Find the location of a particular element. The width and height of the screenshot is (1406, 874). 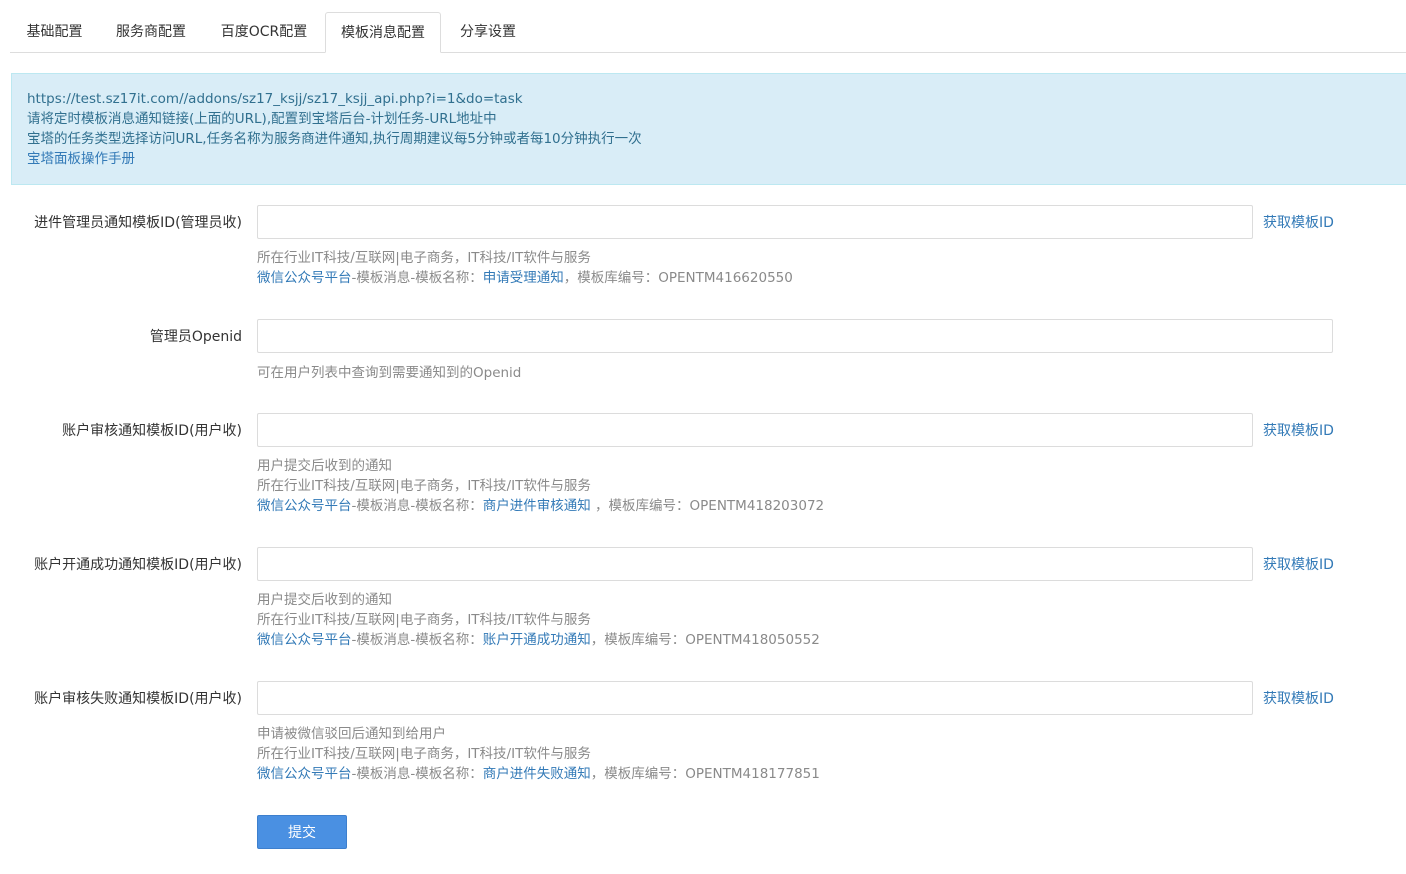

fail-template-label: 账户审核失败通知模板ID(用户收) is located at coordinates (138, 699).